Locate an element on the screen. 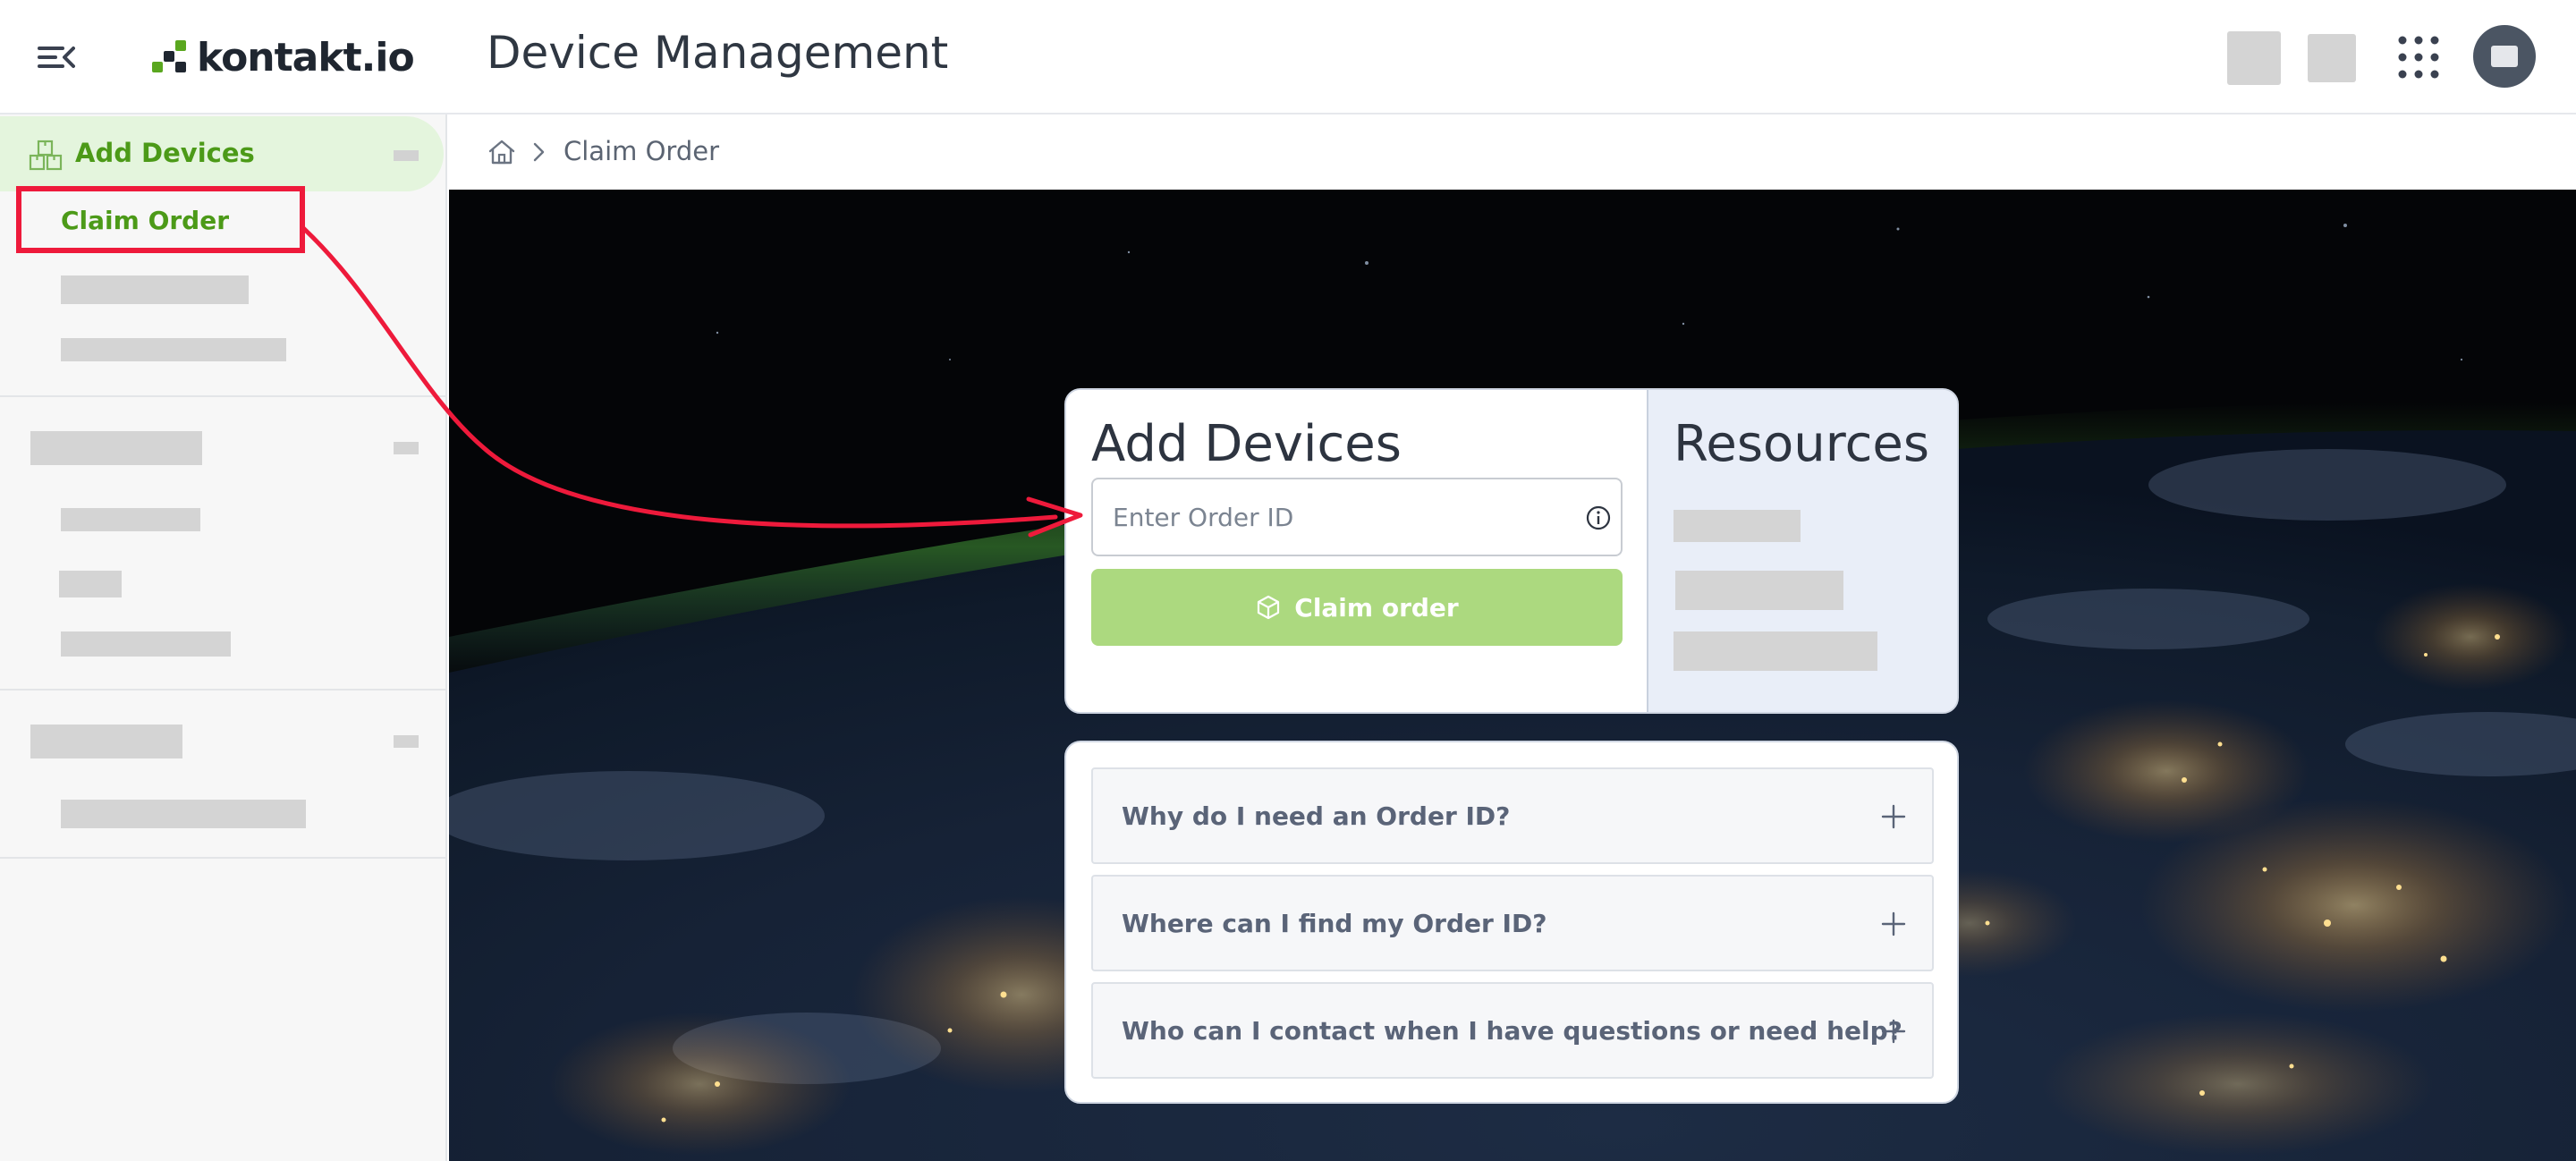  claim-order-button: Claim order is located at coordinates (1357, 607).